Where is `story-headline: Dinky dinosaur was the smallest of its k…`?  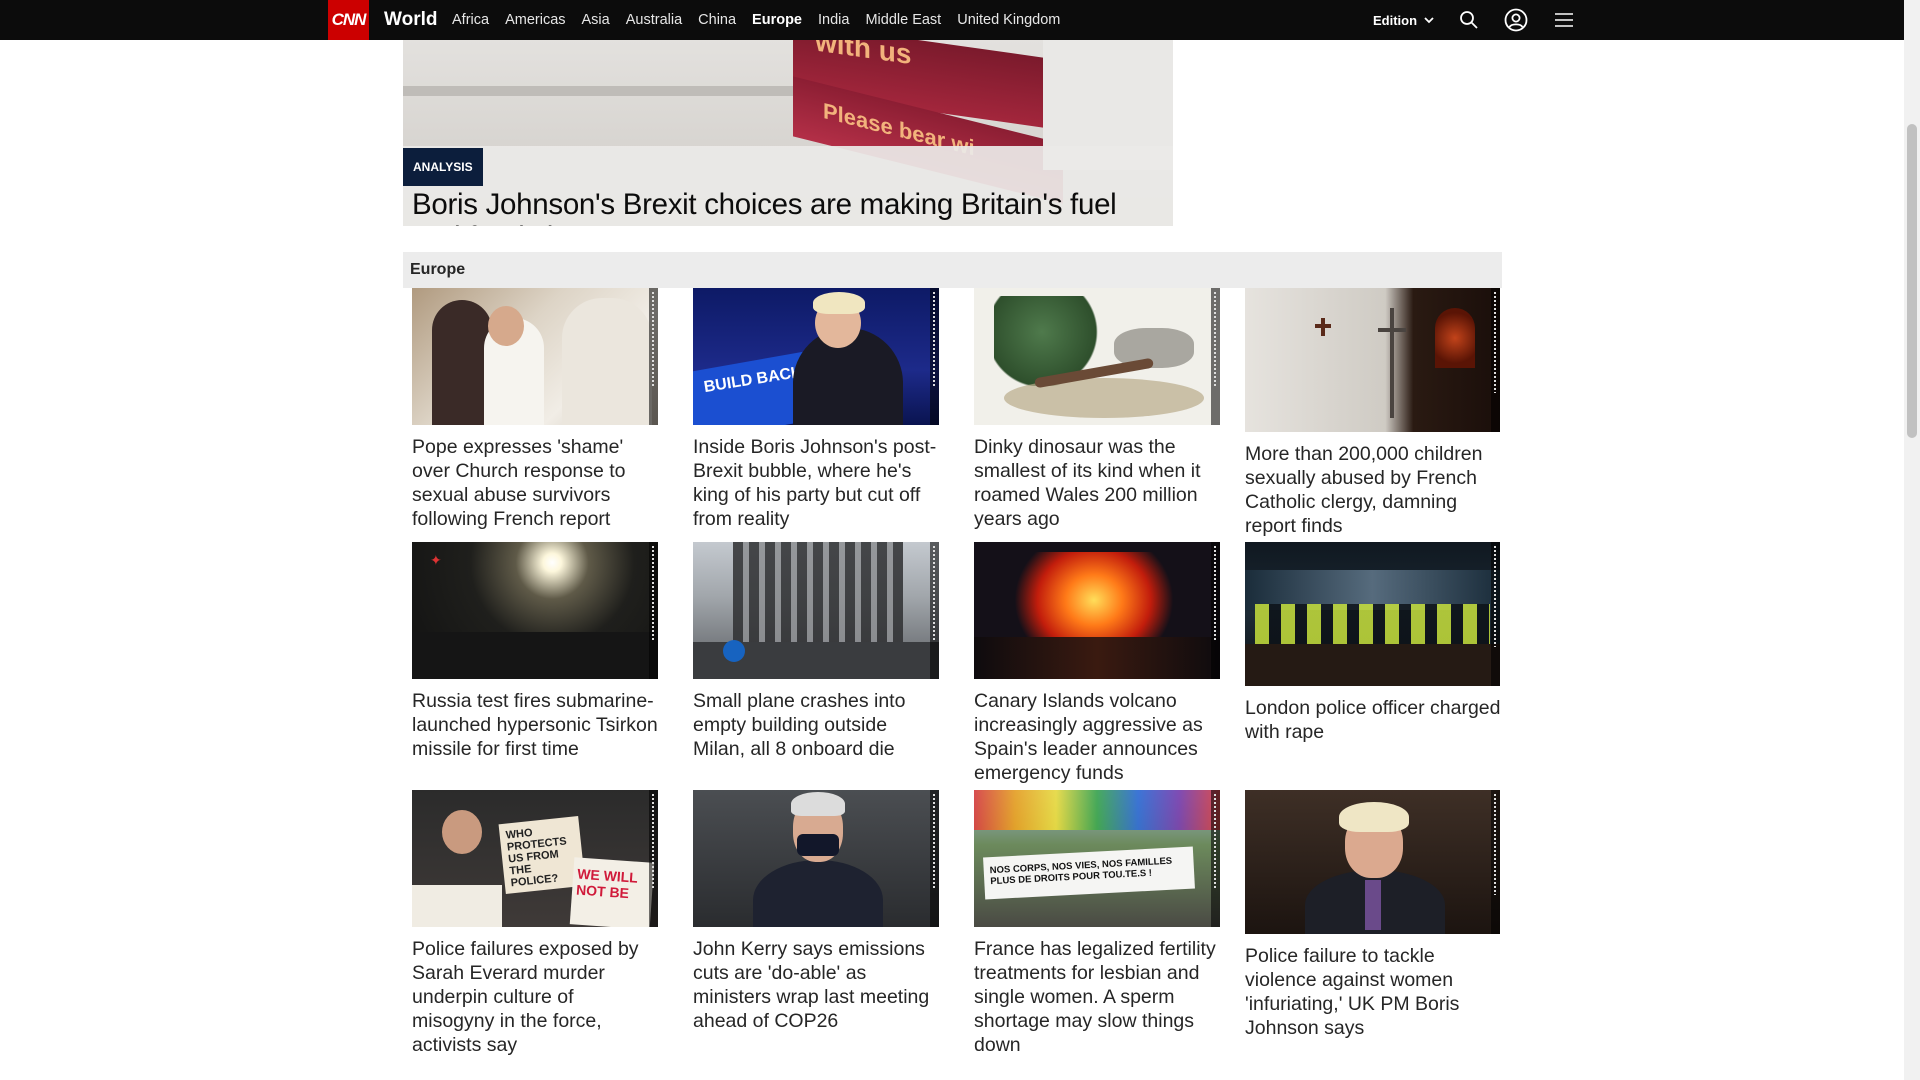 story-headline: Dinky dinosaur was the smallest of its k… is located at coordinates (1097, 483).